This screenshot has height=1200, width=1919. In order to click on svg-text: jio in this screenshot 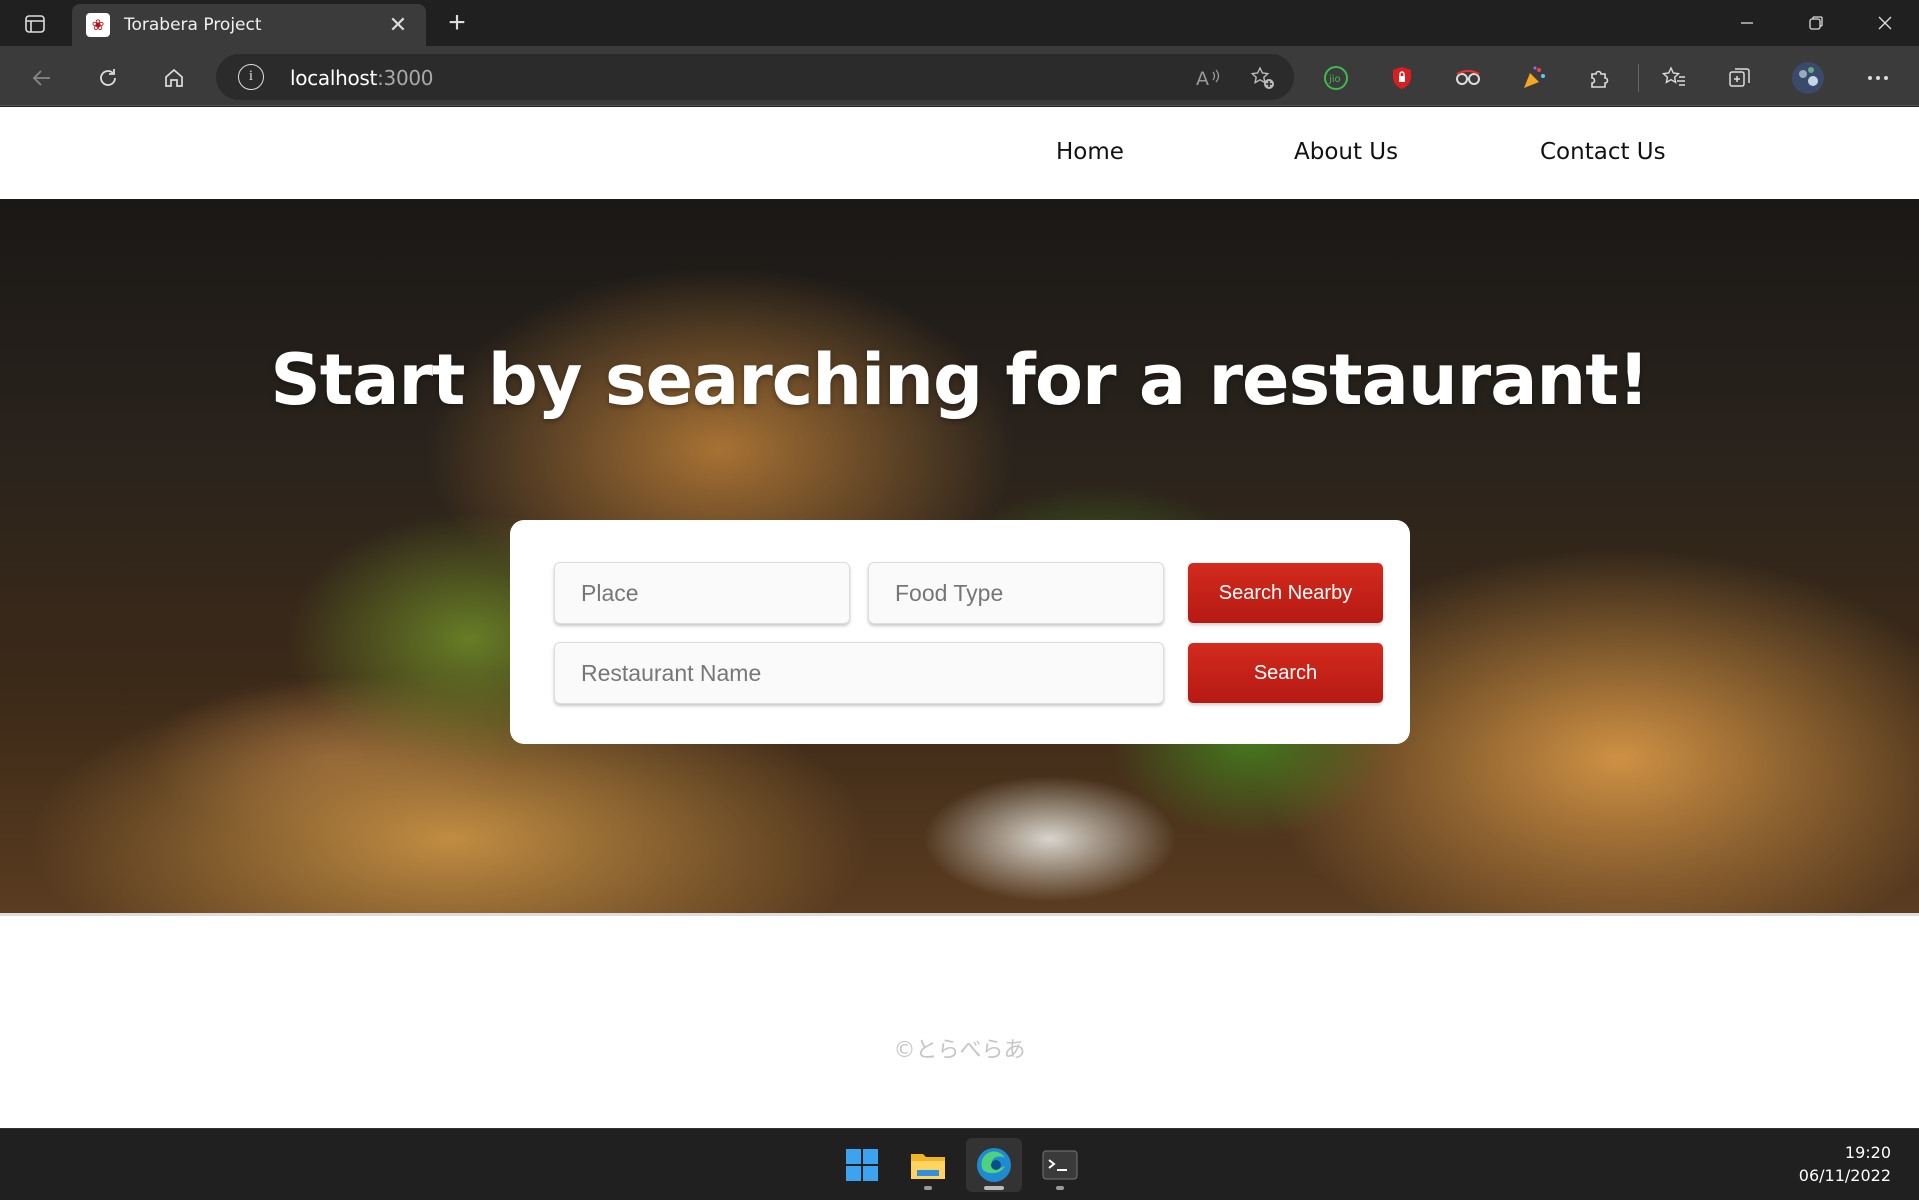, I will do `click(1334, 79)`.